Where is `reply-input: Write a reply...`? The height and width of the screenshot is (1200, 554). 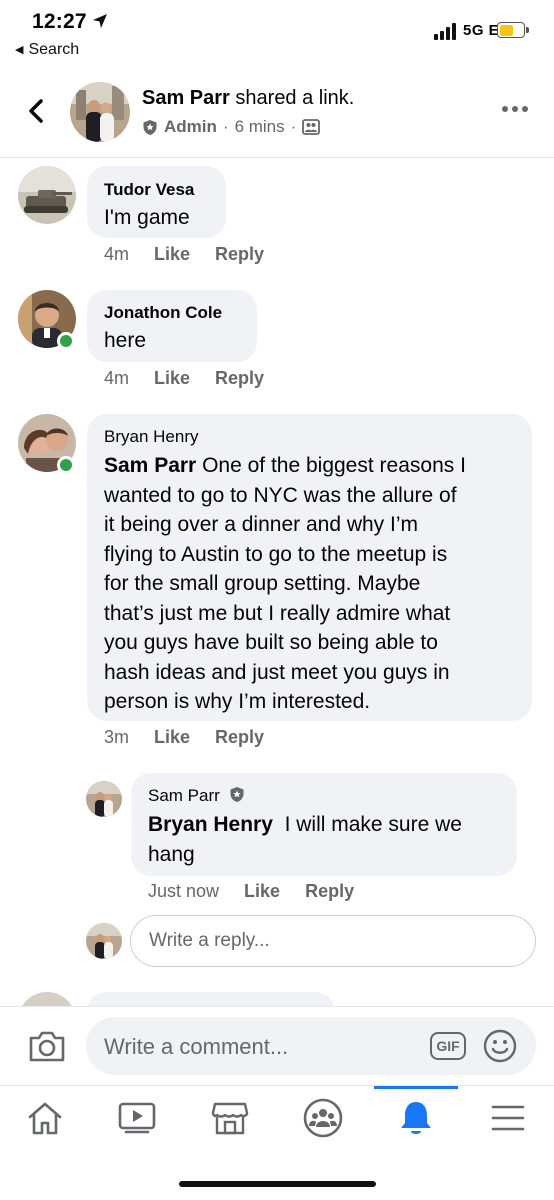 reply-input: Write a reply... is located at coordinates (333, 941).